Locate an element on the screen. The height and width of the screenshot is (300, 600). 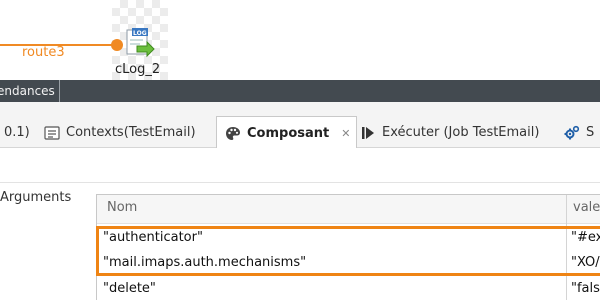
route-connection-endpoint is located at coordinates (117, 45).